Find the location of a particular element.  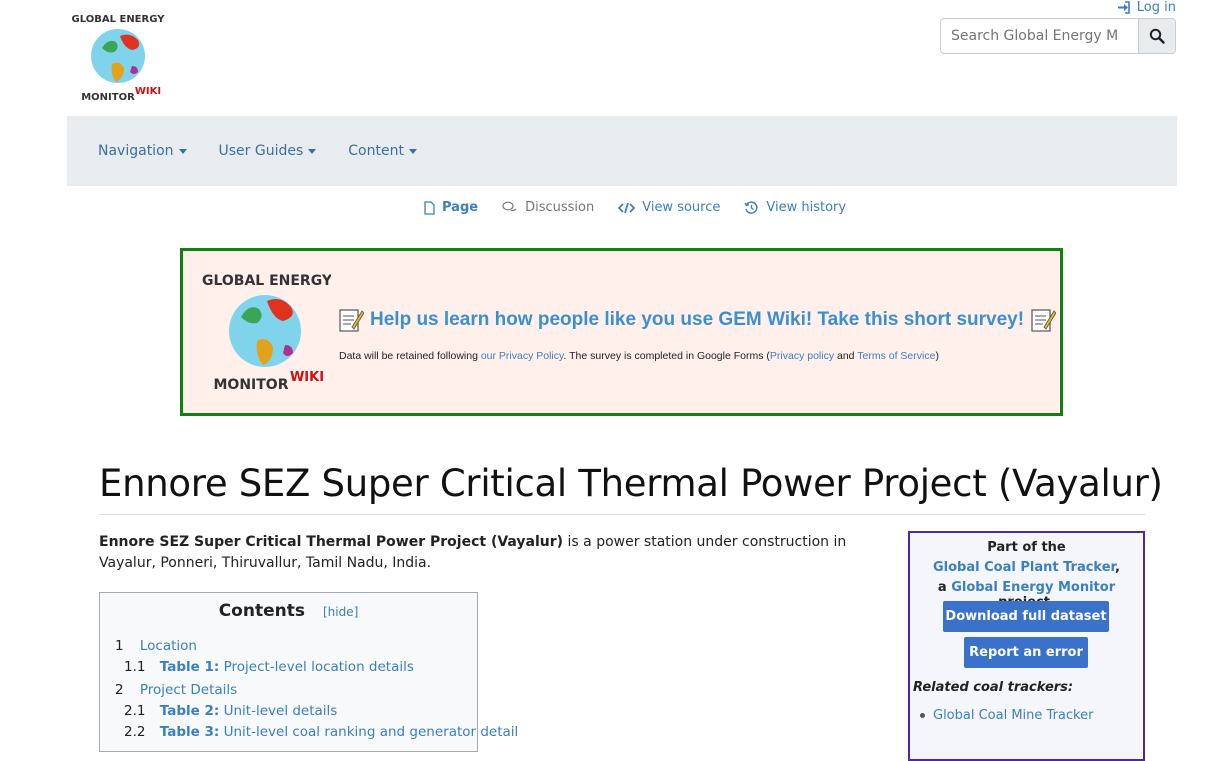

survey-note-prefix: Data will be retained following is located at coordinates (410, 356).